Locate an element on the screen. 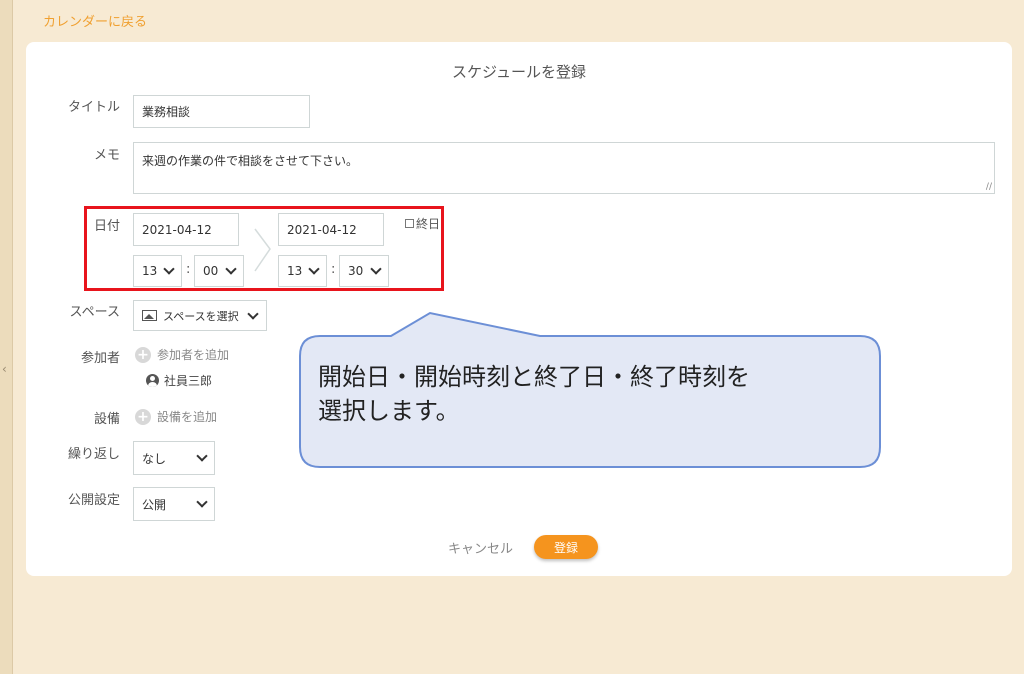 This screenshot has height=674, width=1024. repeat-label: 繰り返し is located at coordinates (93, 454).